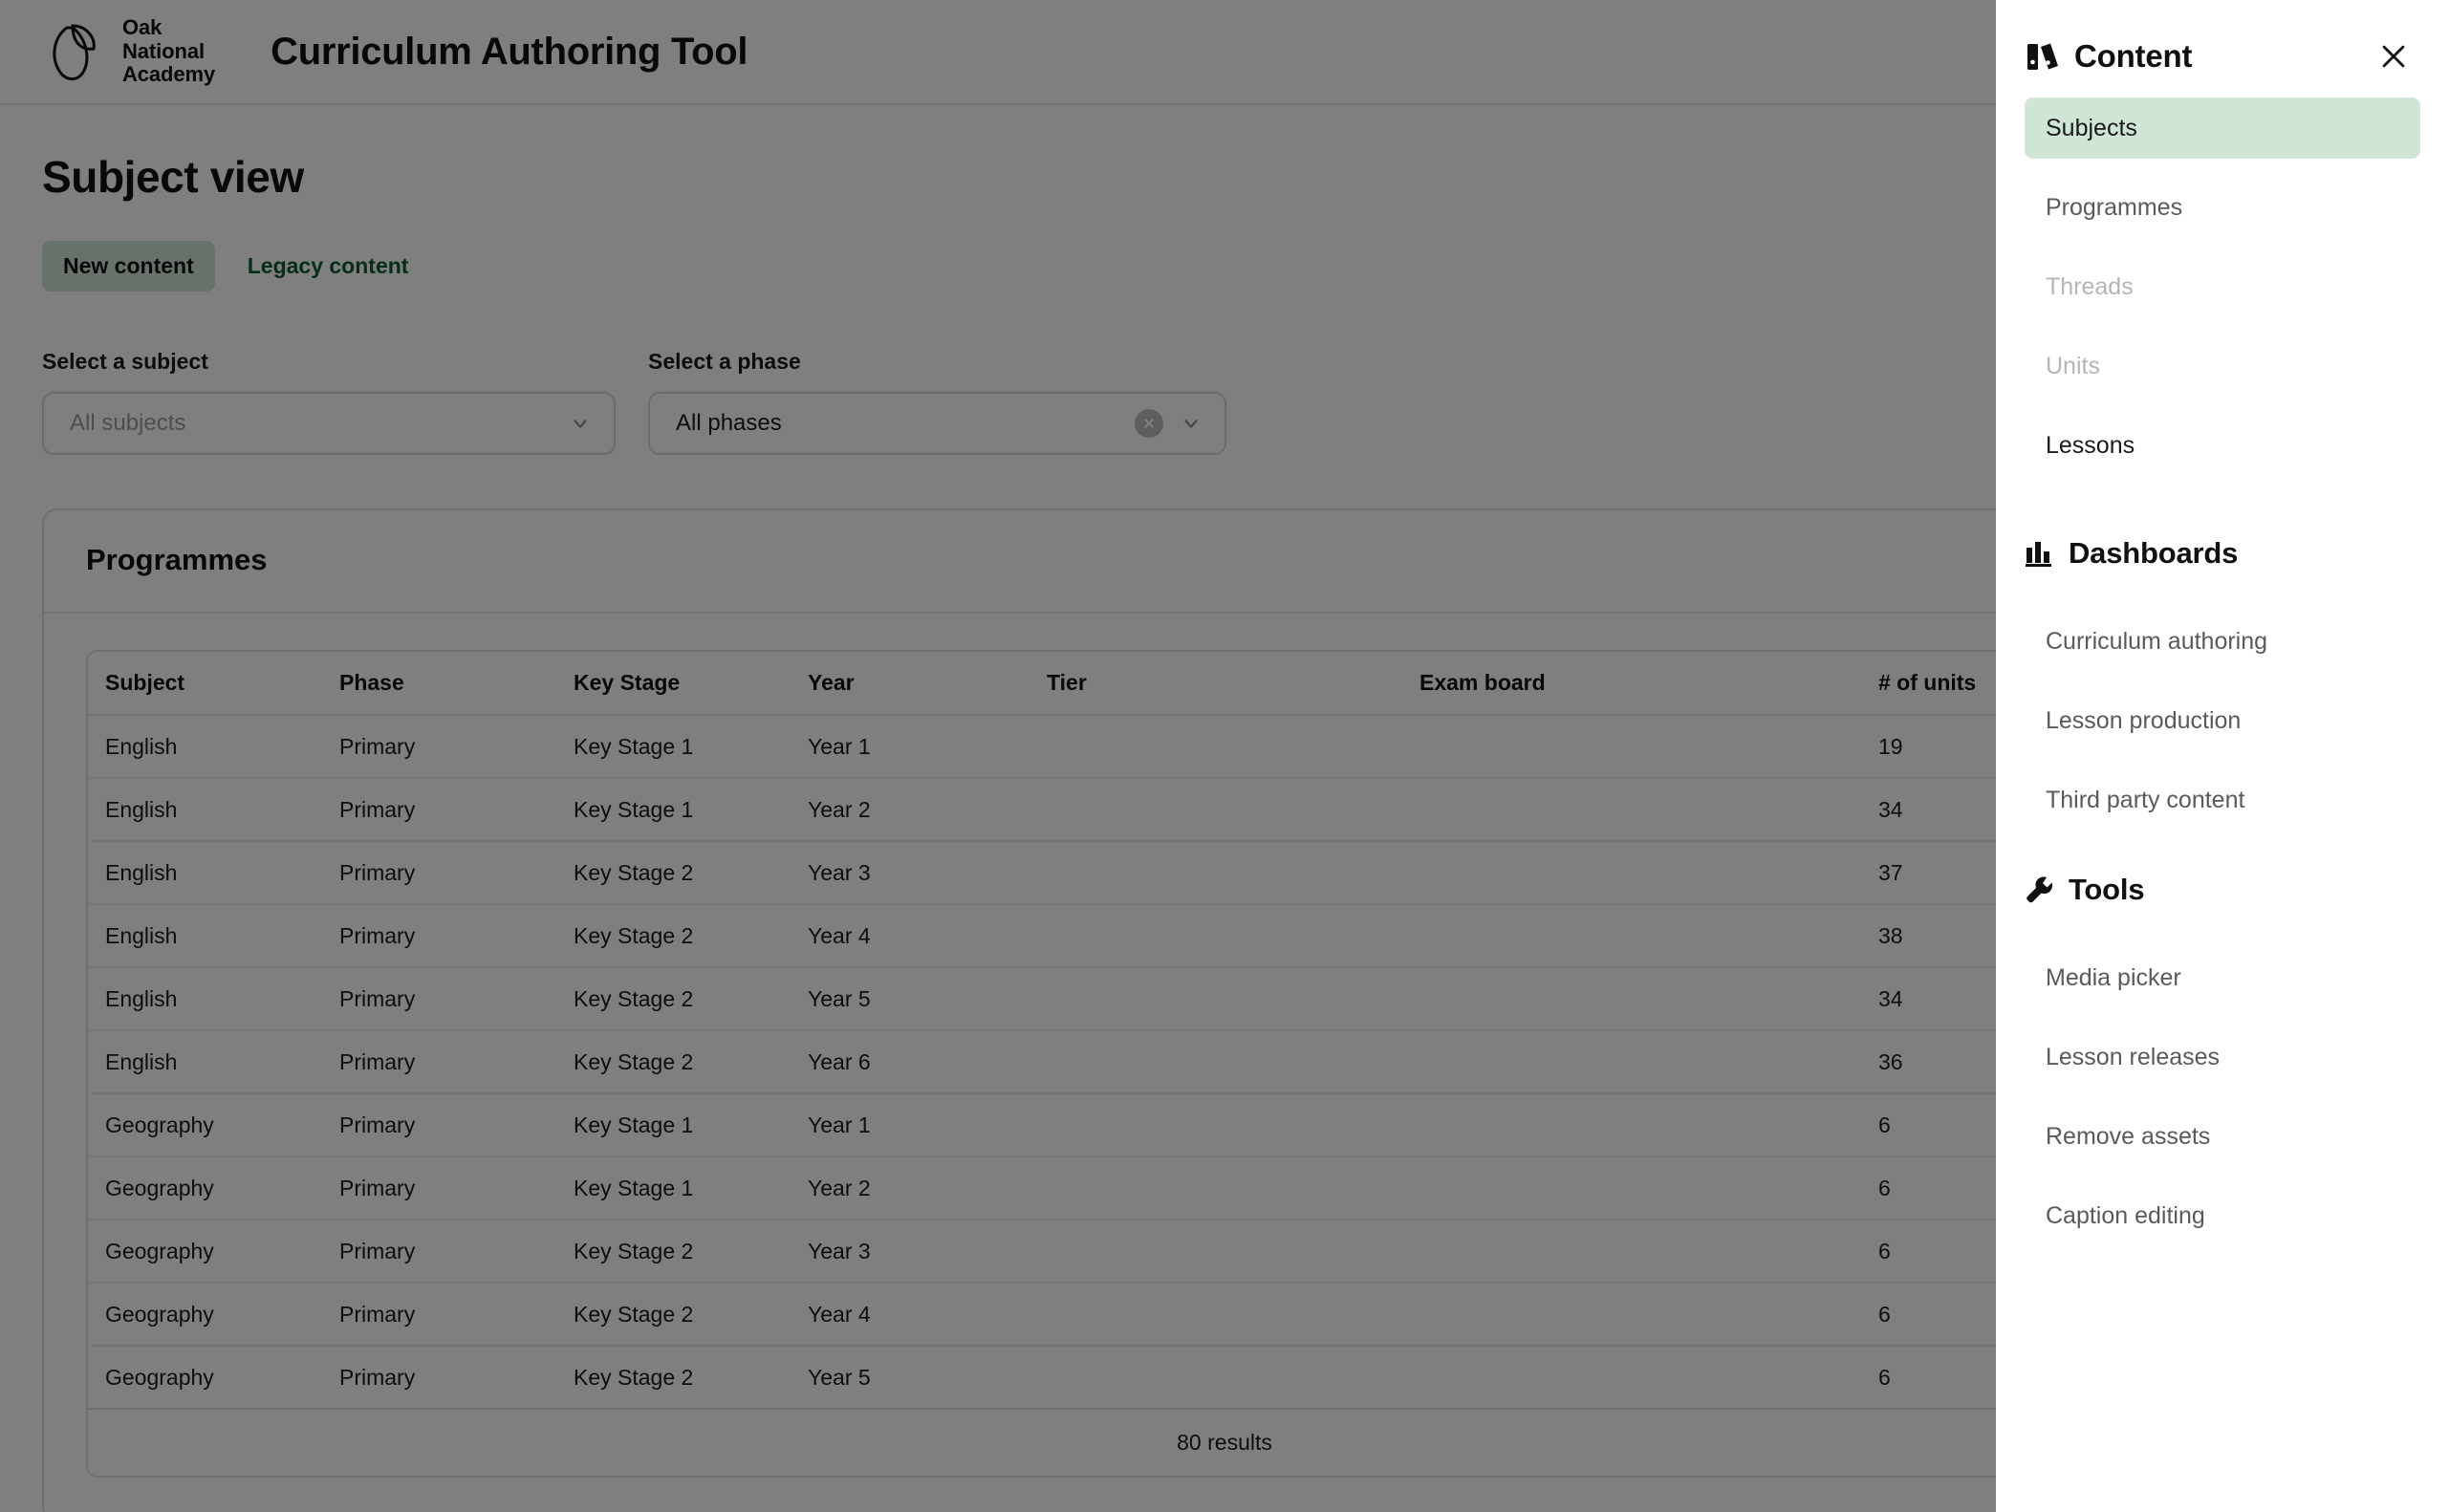 This screenshot has width=2449, height=1512. I want to click on panel-item-label: Curriculum authoring, so click(2157, 641).